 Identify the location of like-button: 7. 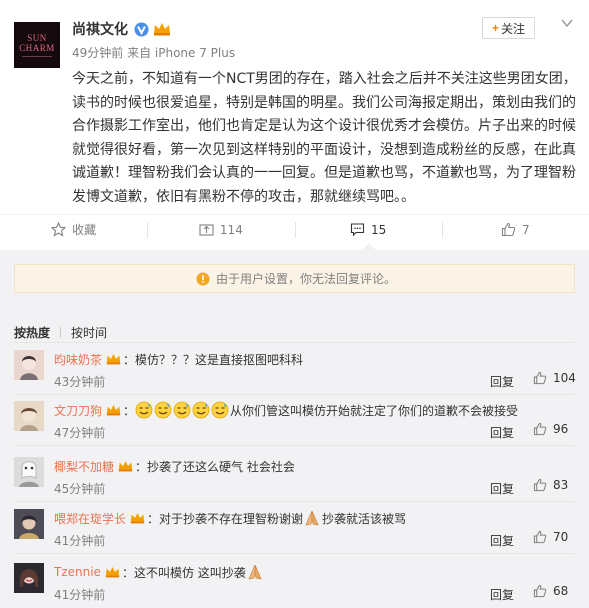
(515, 229).